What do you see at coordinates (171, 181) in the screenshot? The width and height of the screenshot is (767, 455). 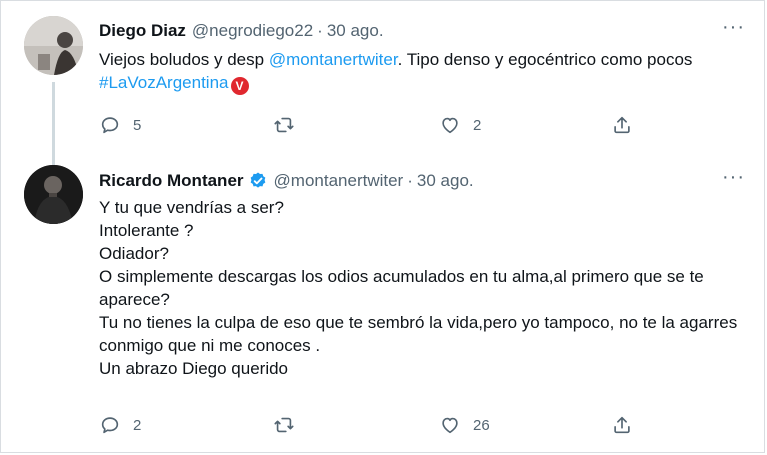 I see `display-name: Ricardo Montaner` at bounding box center [171, 181].